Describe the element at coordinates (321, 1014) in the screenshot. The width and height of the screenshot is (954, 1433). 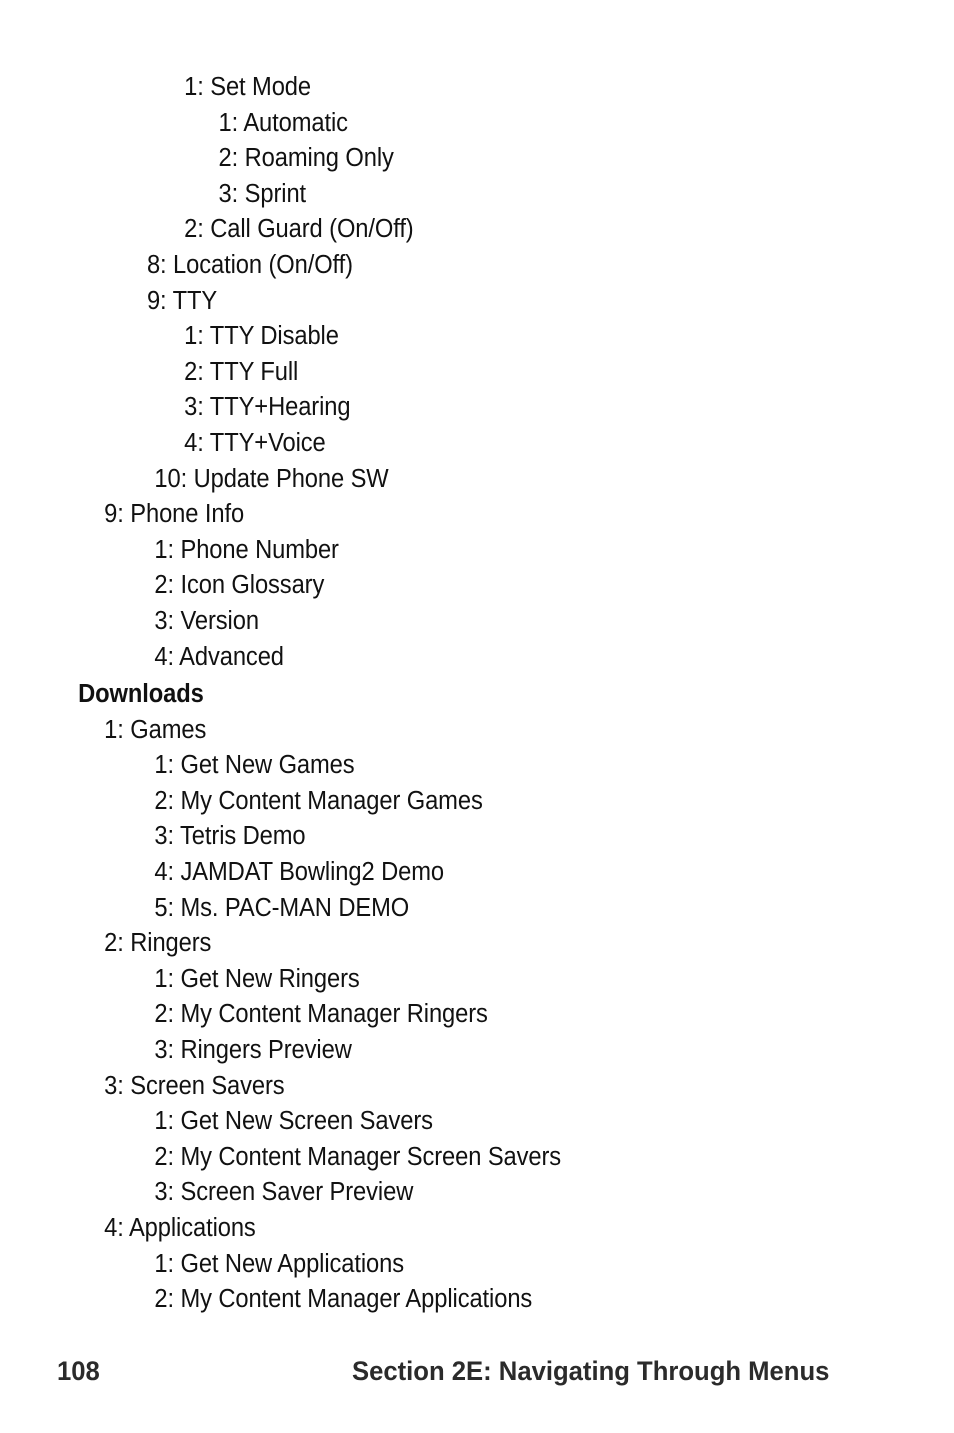
I see `menu-outline-item: 2: My Content Manager Ringers` at that location.